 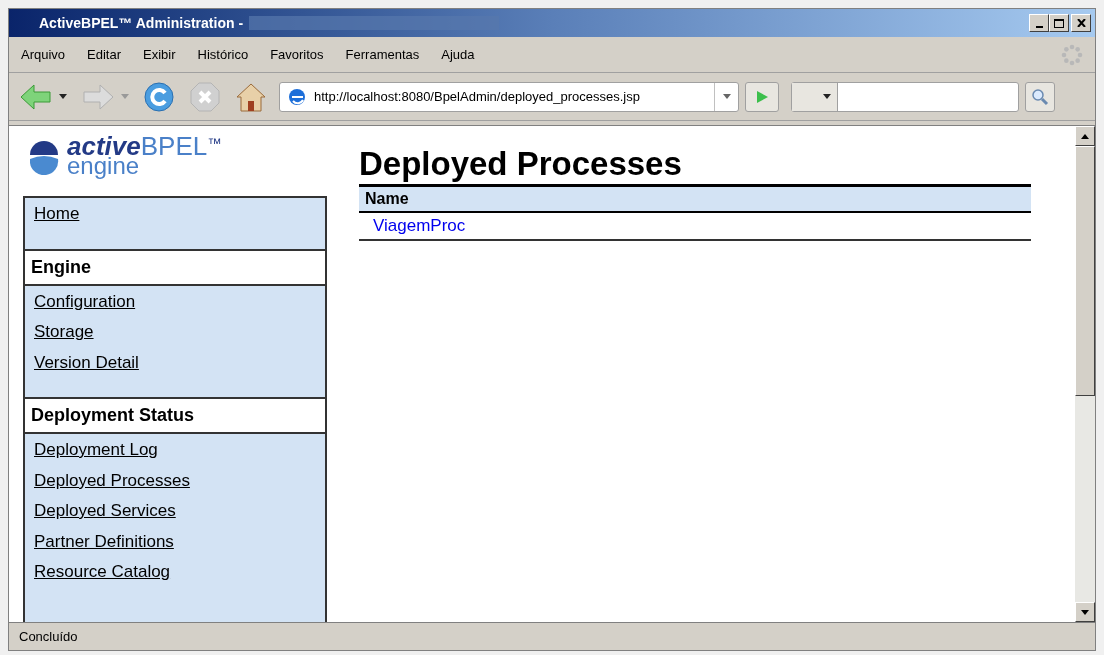 I want to click on menu-item: Exibir, so click(x=159, y=54).